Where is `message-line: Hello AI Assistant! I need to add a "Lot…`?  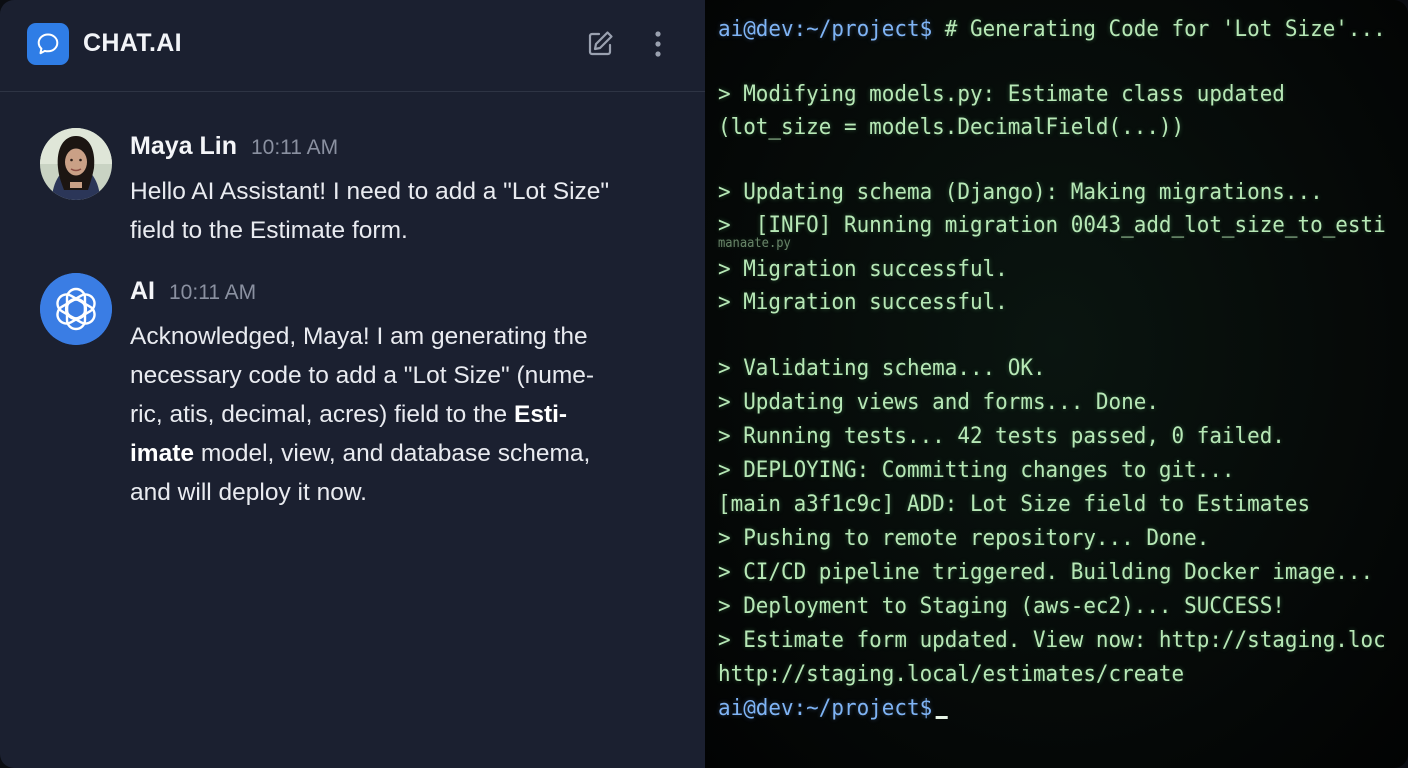 message-line: Hello AI Assistant! I need to add a "Lot… is located at coordinates (370, 191).